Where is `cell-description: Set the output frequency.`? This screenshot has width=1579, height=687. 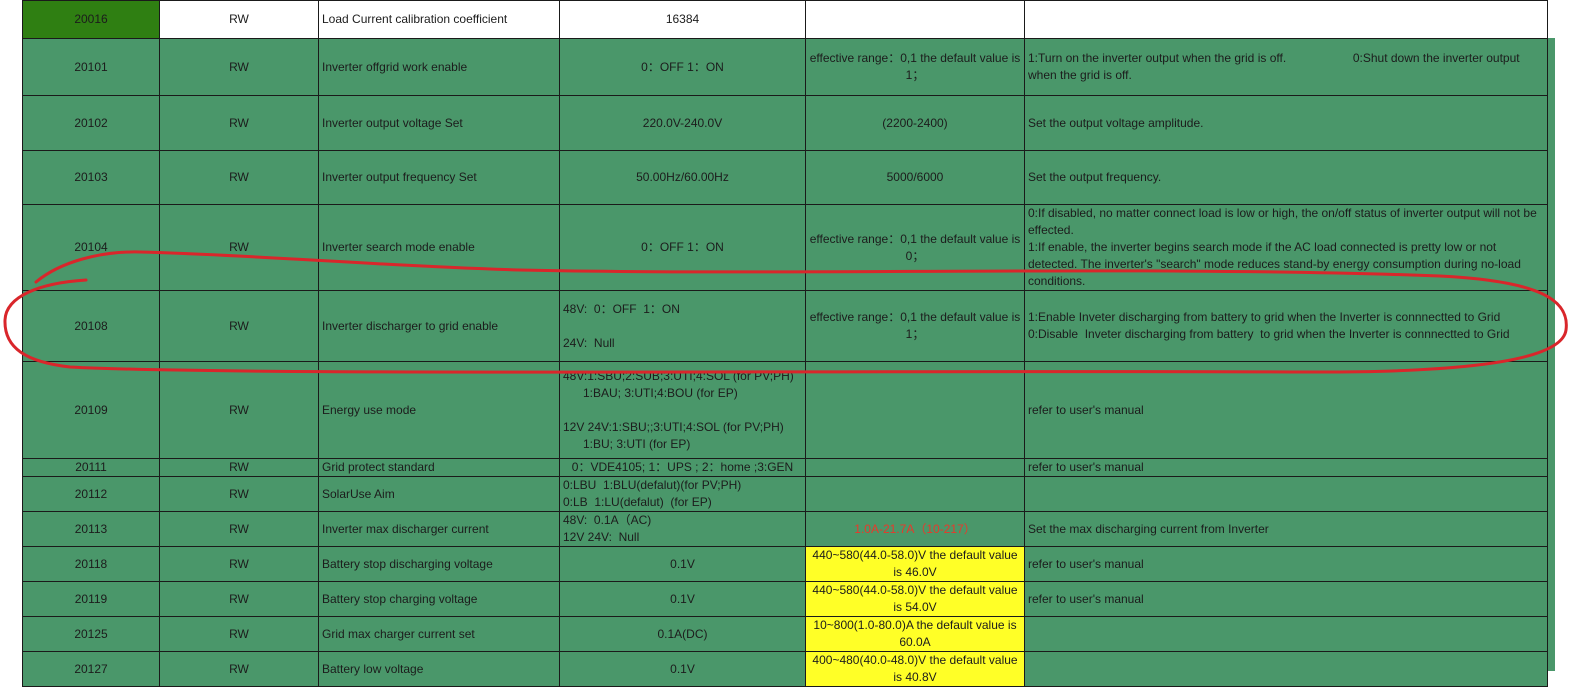
cell-description: Set the output frequency. is located at coordinates (1286, 177).